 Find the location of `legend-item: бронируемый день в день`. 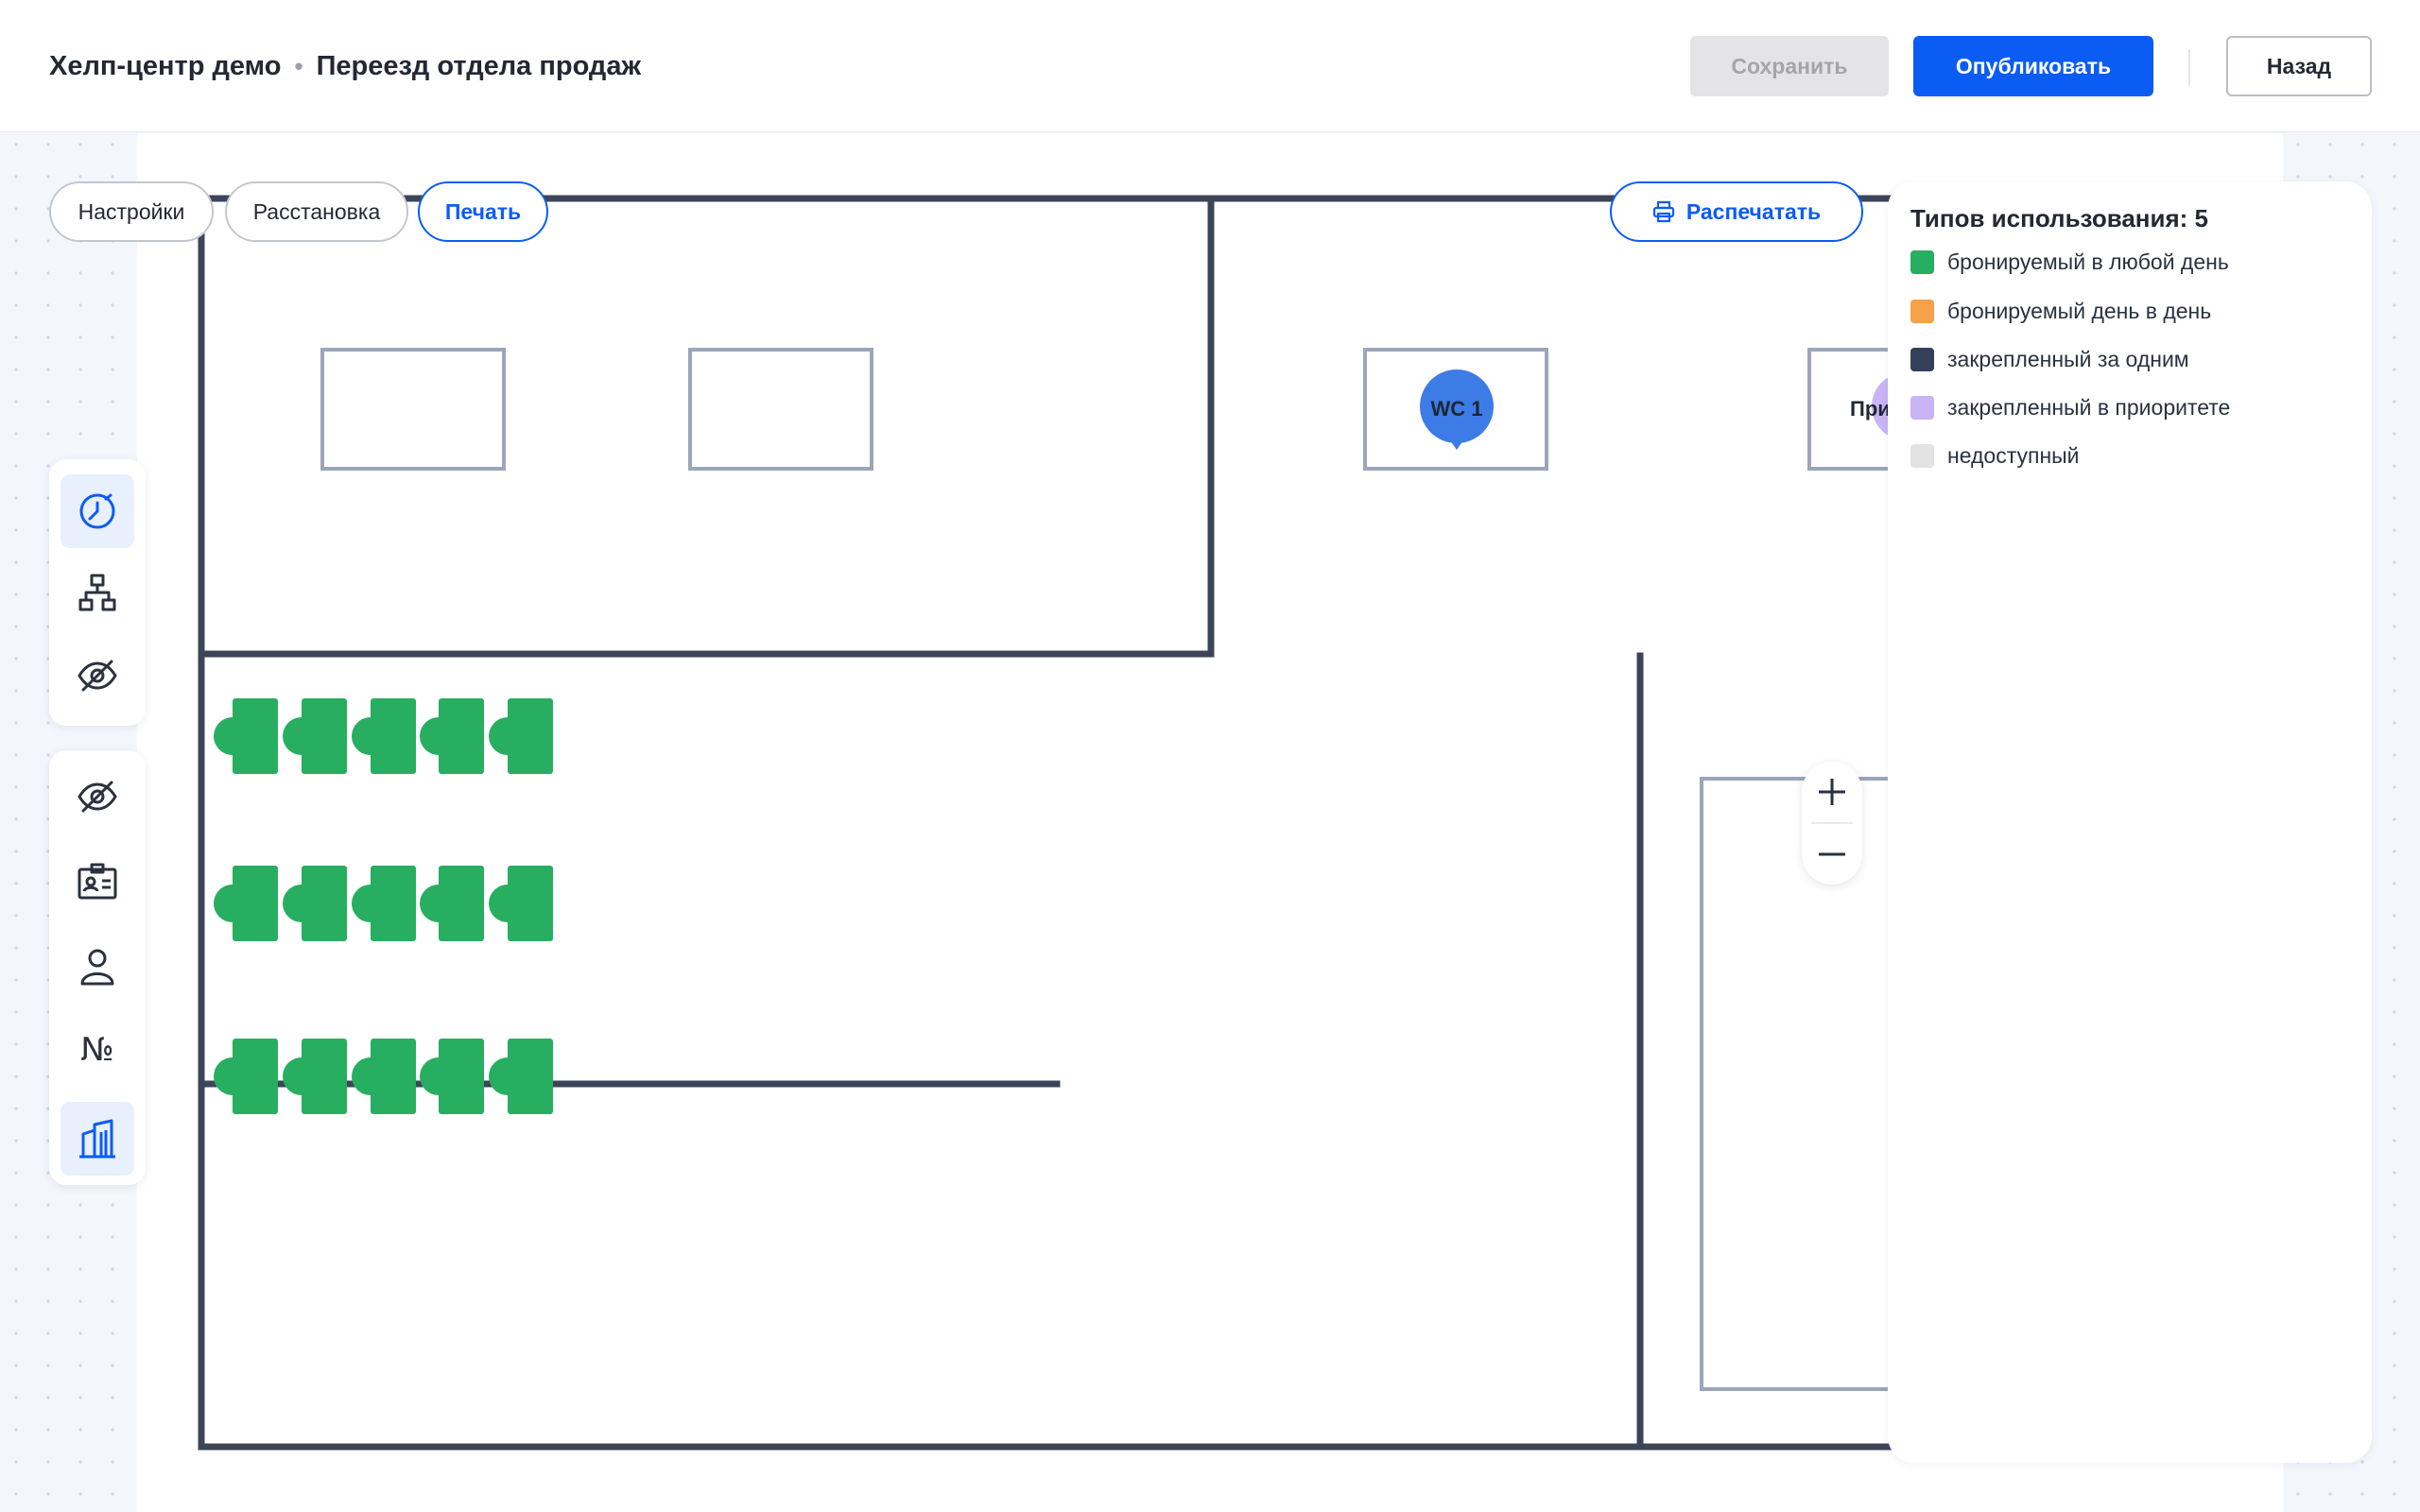

legend-item: бронируемый день в день is located at coordinates (2060, 311).